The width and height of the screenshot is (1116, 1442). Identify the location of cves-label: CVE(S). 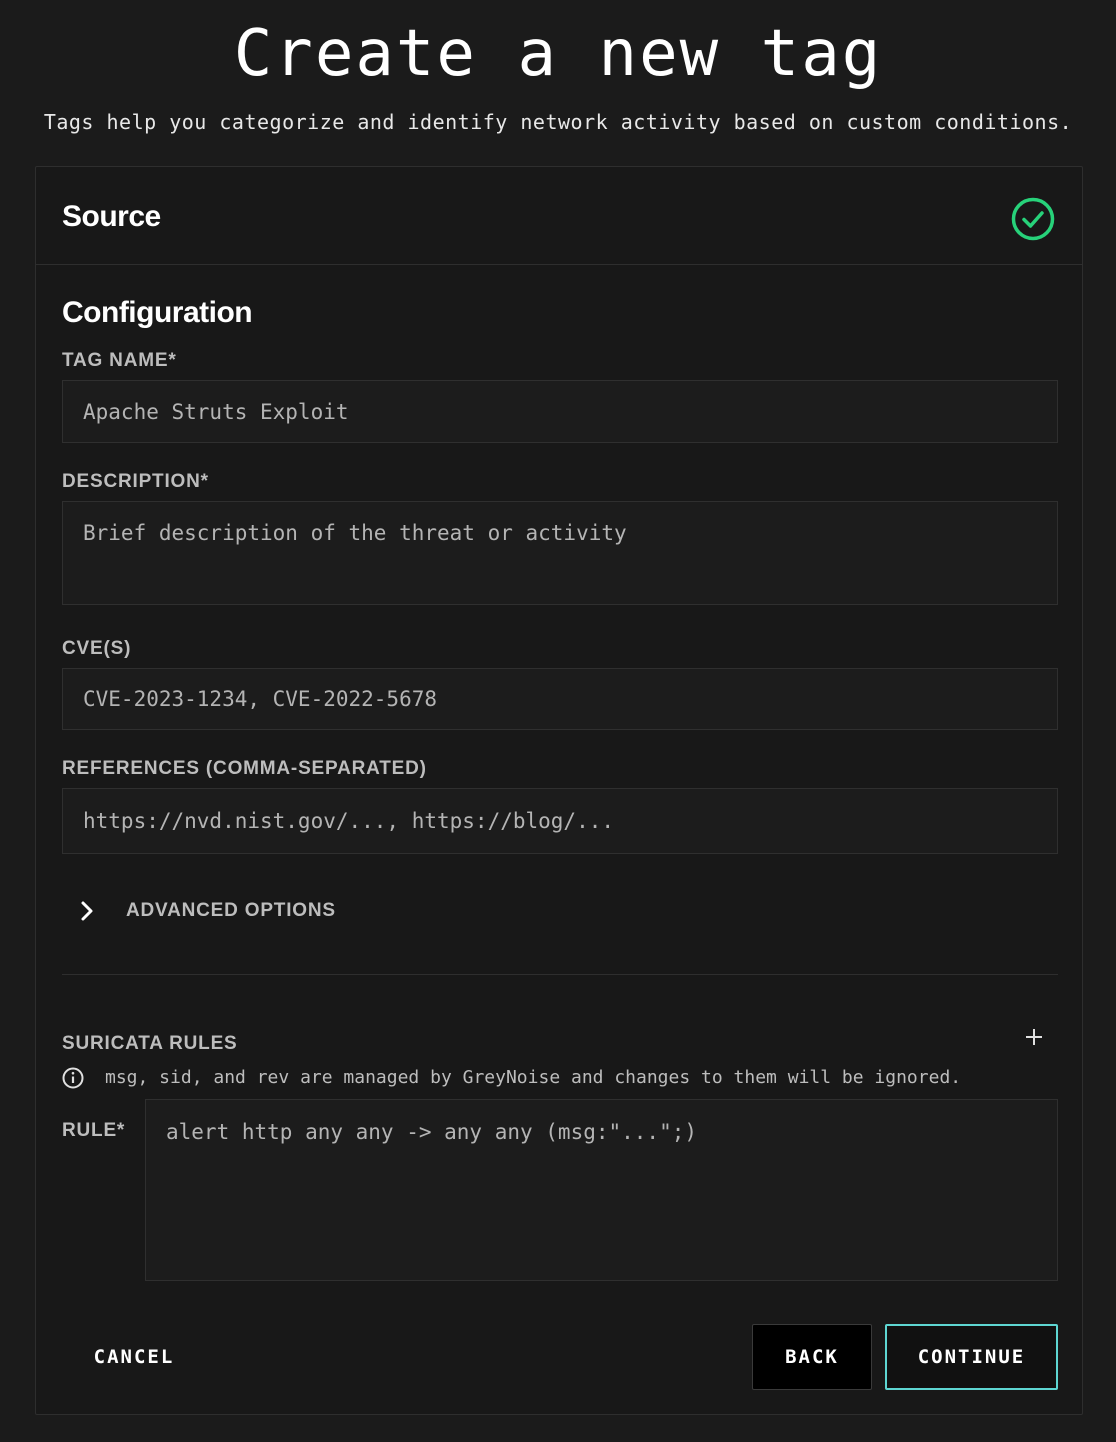
(97, 648).